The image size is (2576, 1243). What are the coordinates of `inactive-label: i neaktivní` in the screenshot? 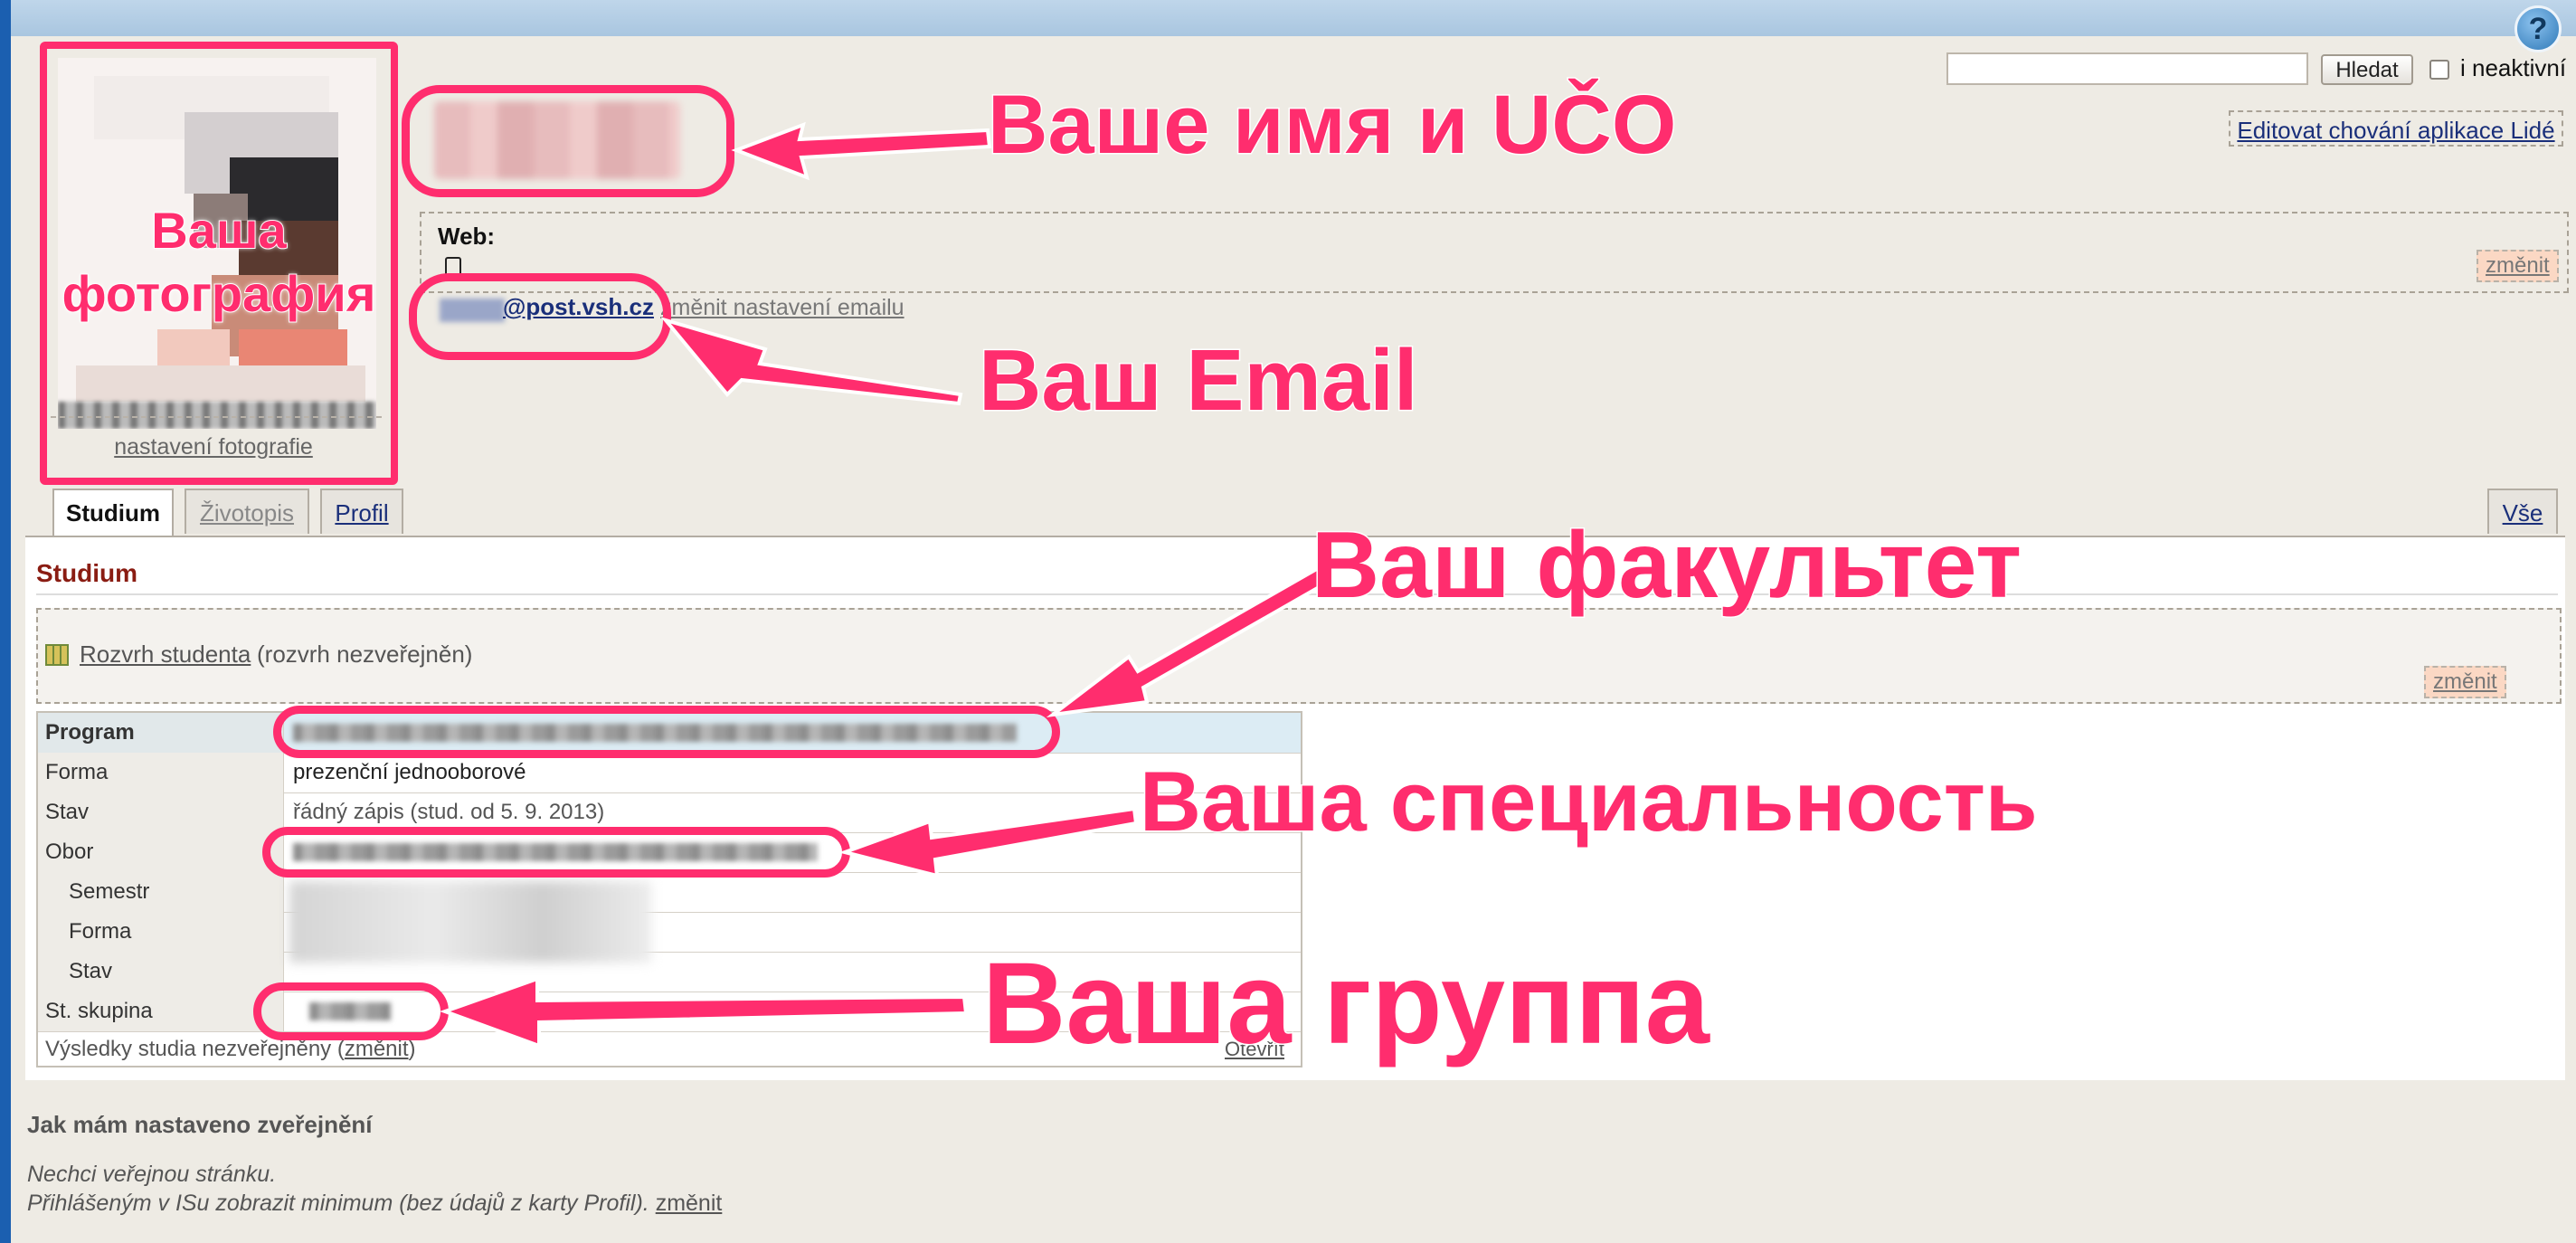 It's located at (2513, 67).